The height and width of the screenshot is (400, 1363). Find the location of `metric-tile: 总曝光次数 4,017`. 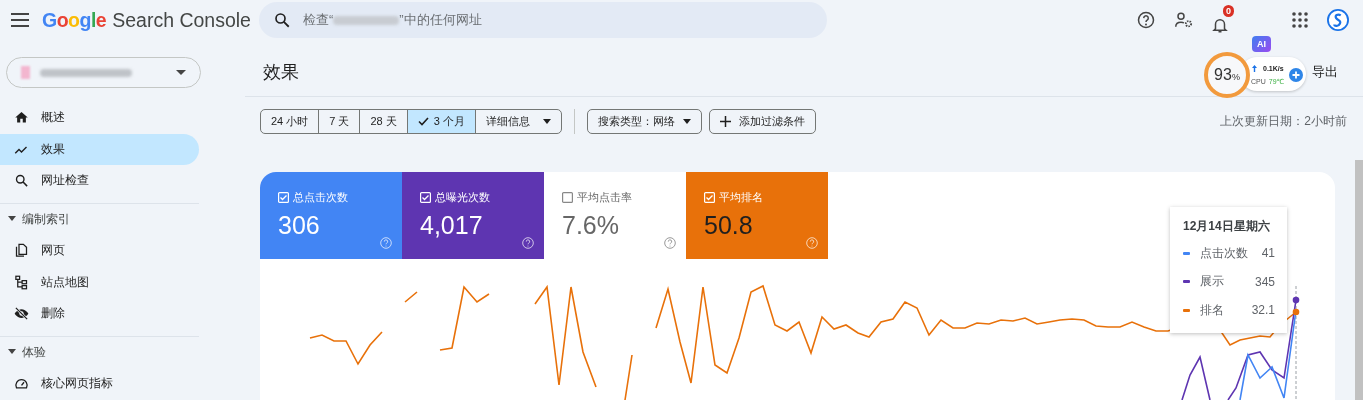

metric-tile: 总曝光次数 4,017 is located at coordinates (473, 215).